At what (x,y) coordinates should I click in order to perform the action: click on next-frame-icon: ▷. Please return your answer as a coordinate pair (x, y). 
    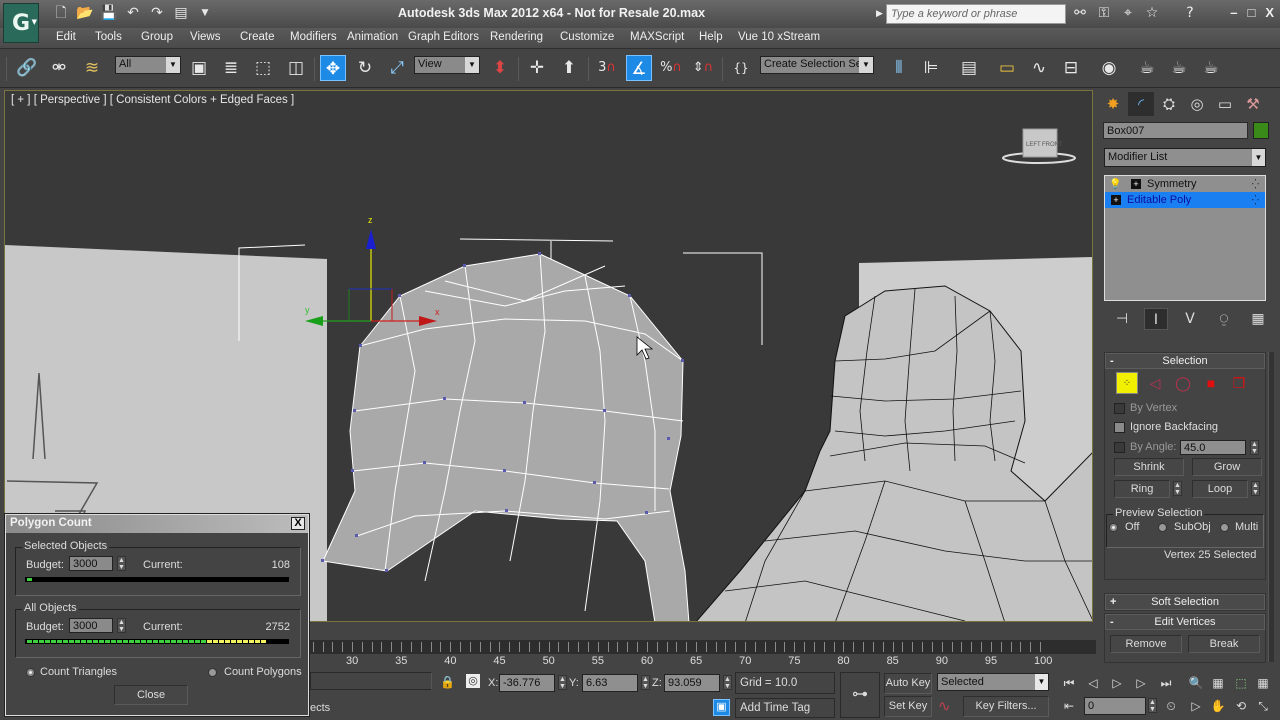
    Looking at the image, I should click on (1141, 683).